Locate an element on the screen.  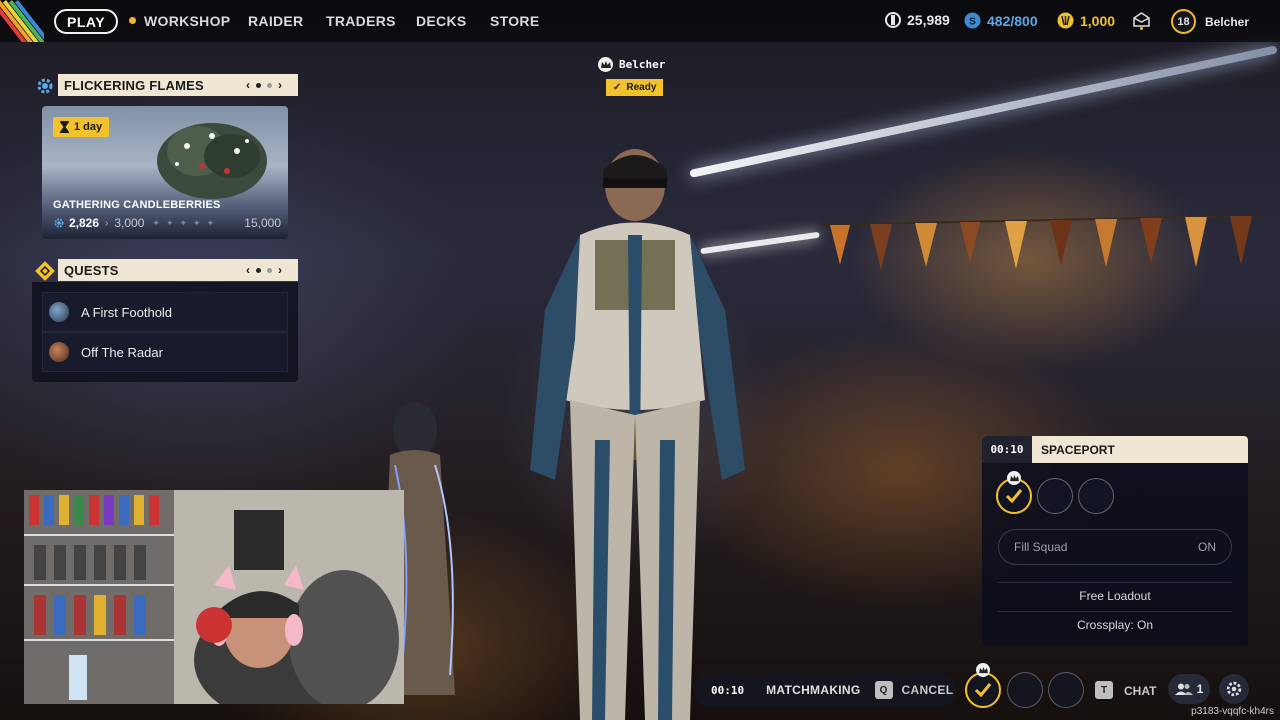
candleberry-tree-image is located at coordinates (212, 161).